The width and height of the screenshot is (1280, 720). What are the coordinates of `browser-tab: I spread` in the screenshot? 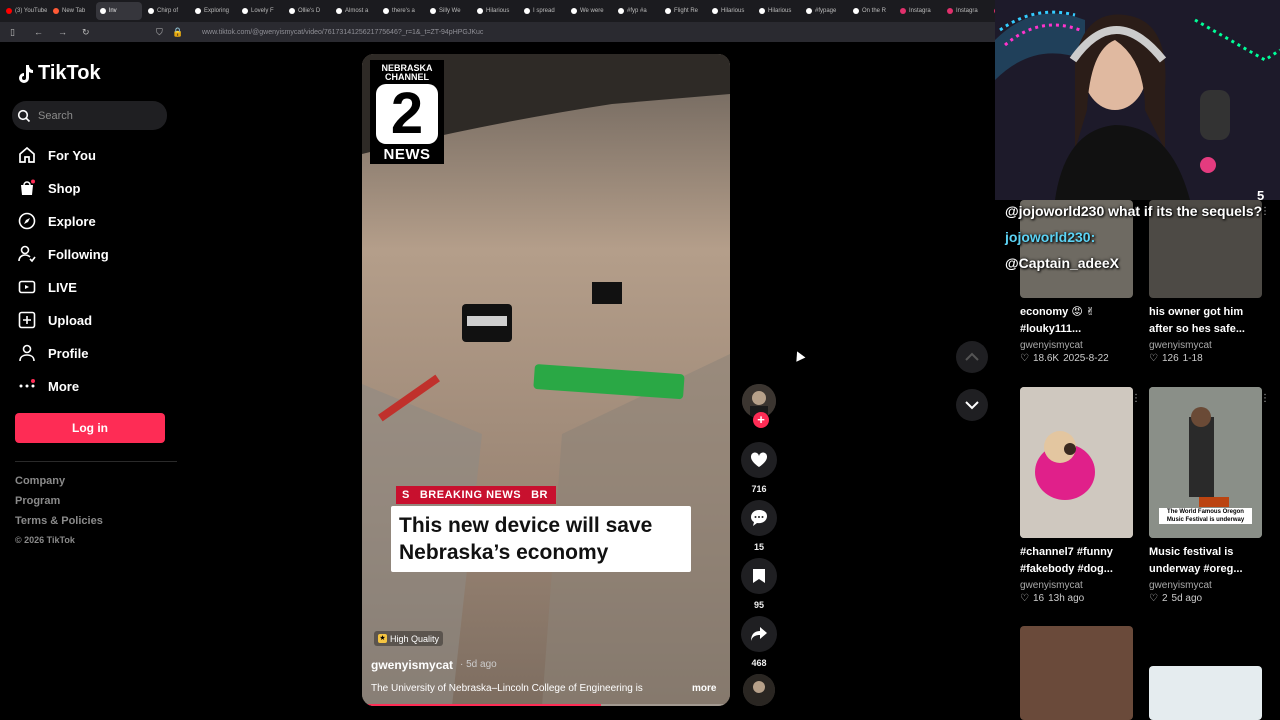 It's located at (542, 11).